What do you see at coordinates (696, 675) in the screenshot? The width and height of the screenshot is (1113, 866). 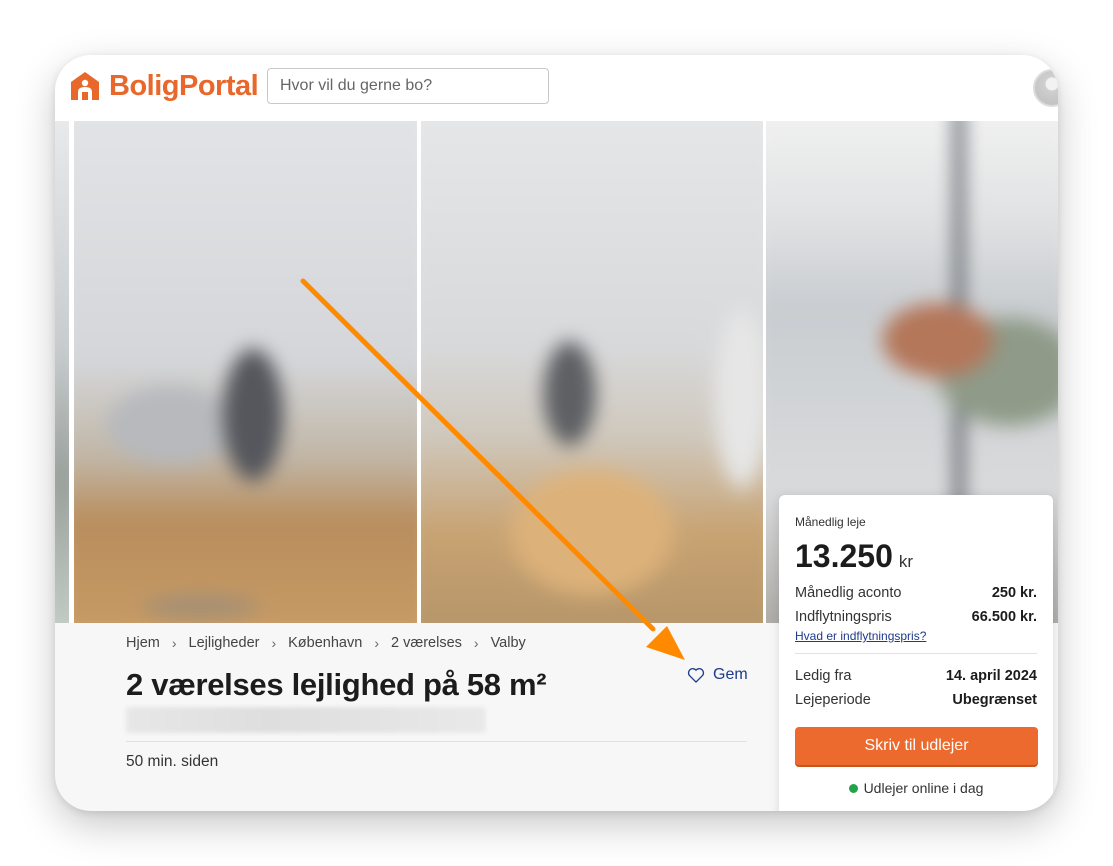 I see `heart-icon` at bounding box center [696, 675].